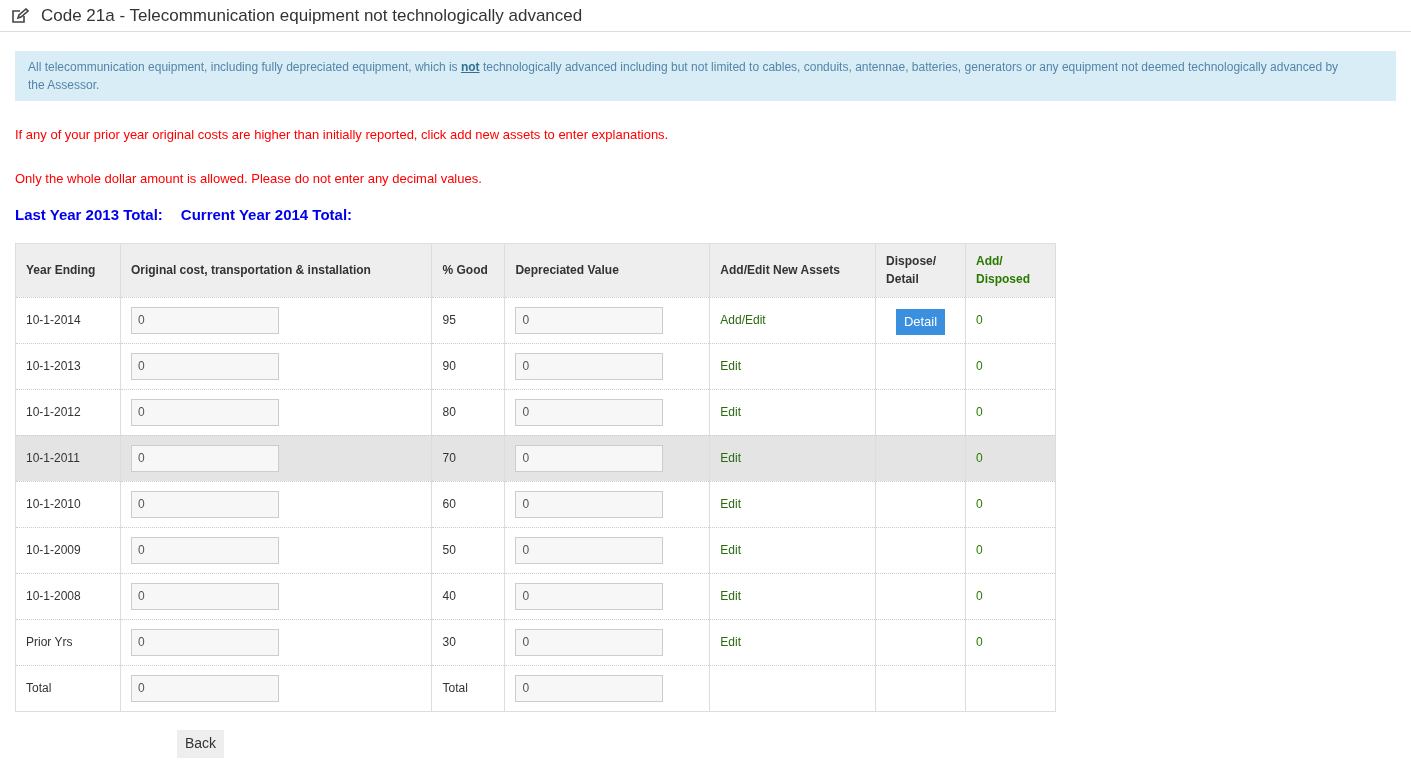  What do you see at coordinates (449, 504) in the screenshot?
I see `percent-cell: 60` at bounding box center [449, 504].